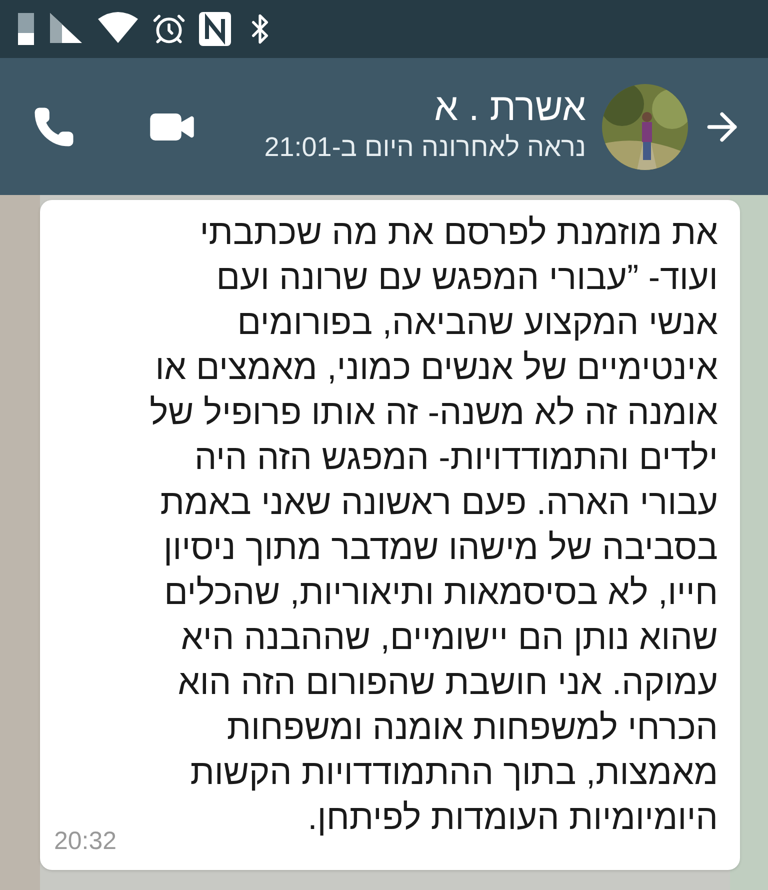  What do you see at coordinates (510, 107) in the screenshot?
I see `contact-name: אשרת . א` at bounding box center [510, 107].